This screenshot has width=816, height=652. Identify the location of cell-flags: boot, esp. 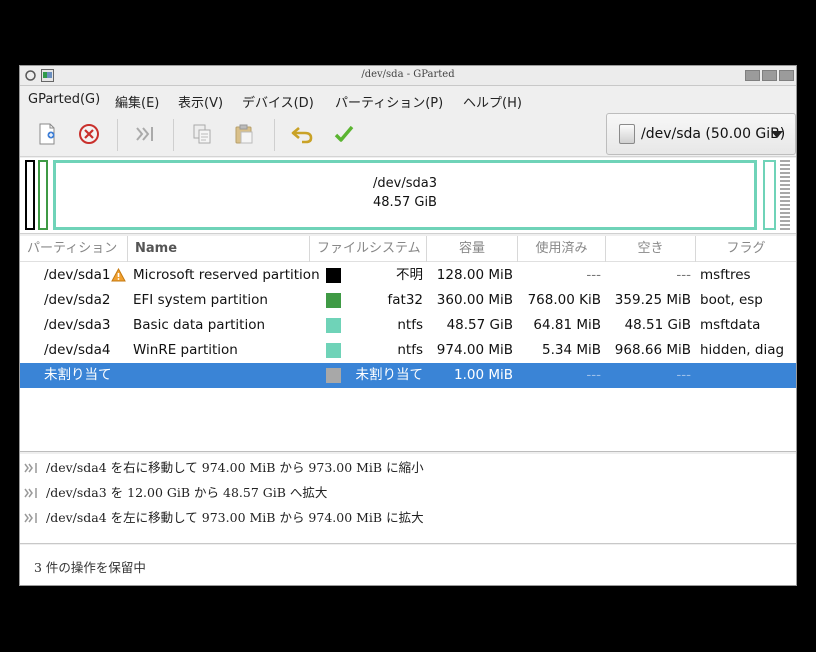
(731, 300).